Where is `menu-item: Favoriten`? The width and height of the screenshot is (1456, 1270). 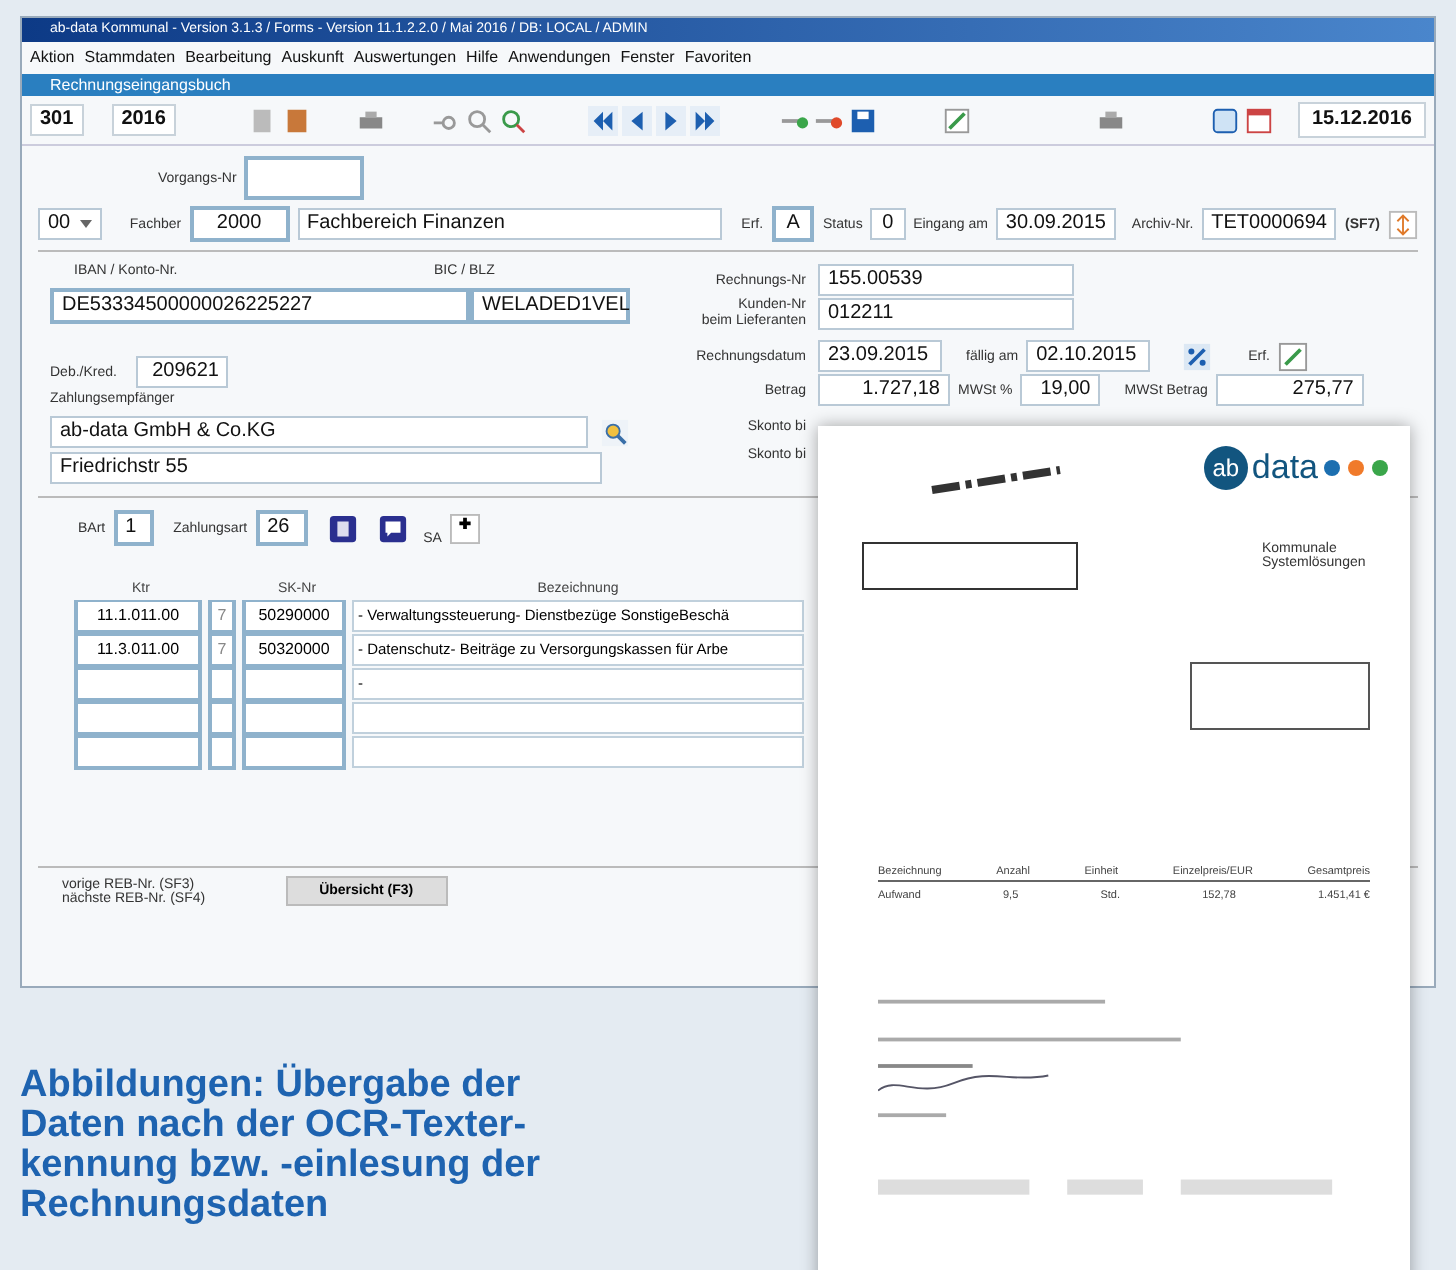 menu-item: Favoriten is located at coordinates (718, 58).